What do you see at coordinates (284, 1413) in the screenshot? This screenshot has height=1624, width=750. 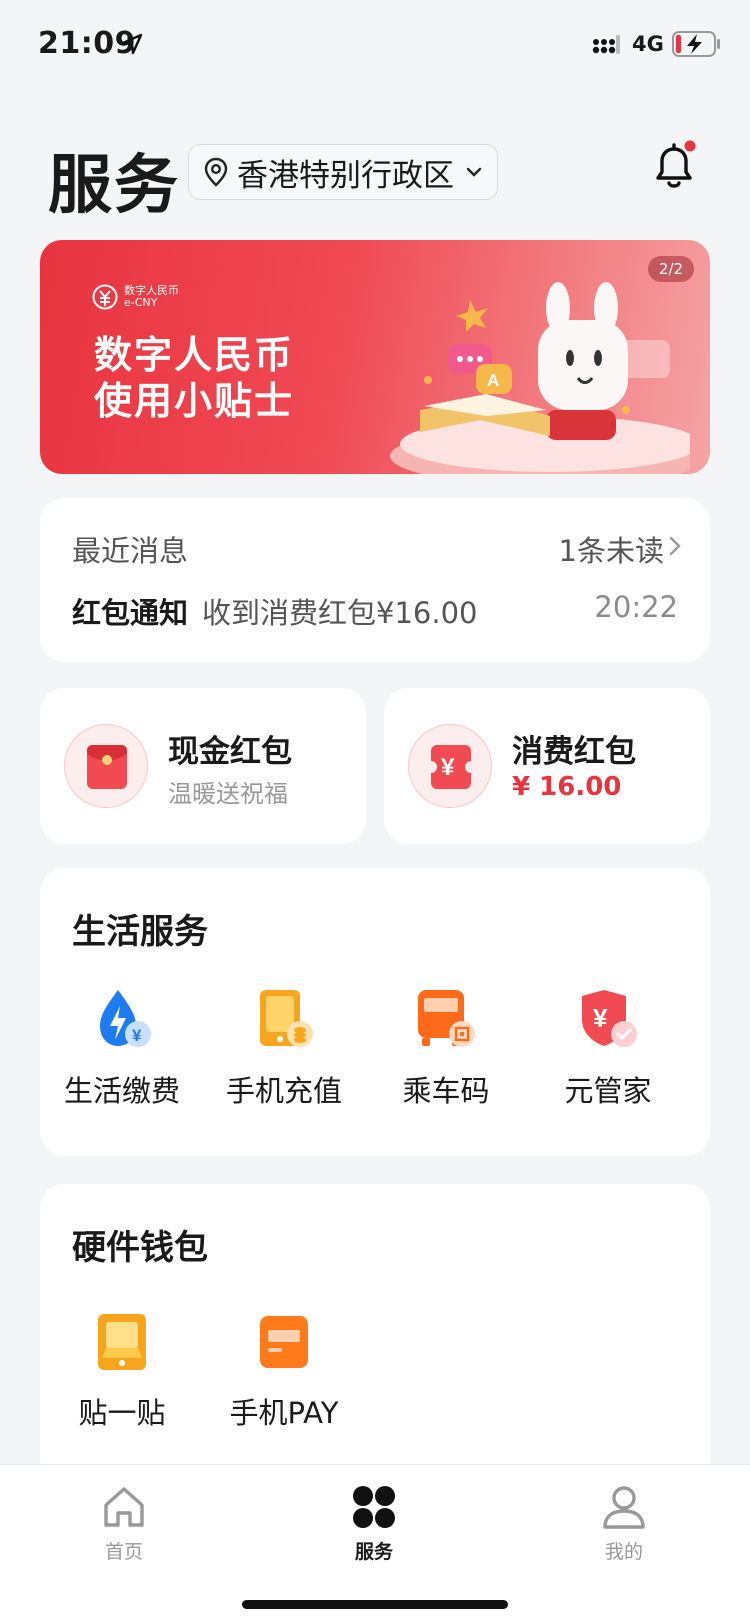 I see `service-label: 手机PAY` at bounding box center [284, 1413].